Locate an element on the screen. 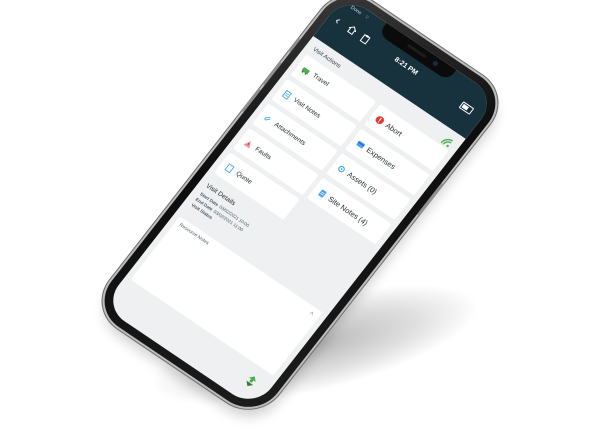  tile-label: Abort is located at coordinates (394, 129).